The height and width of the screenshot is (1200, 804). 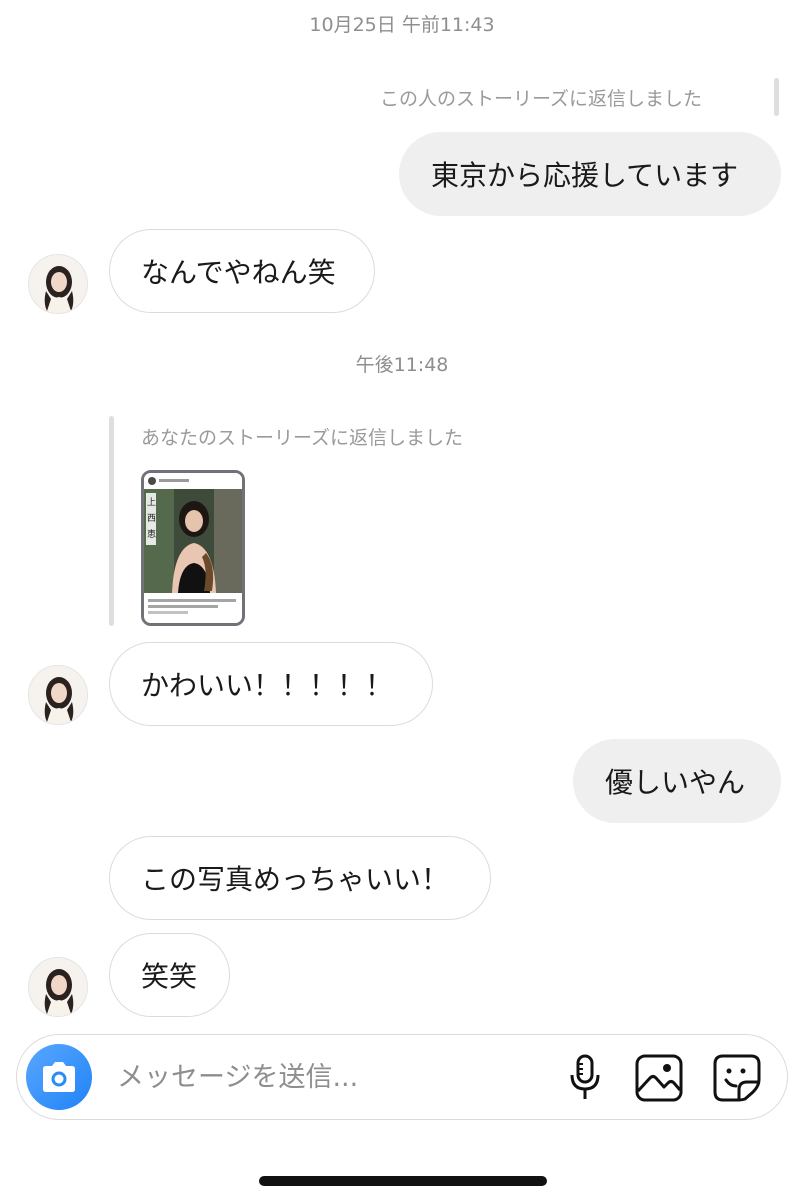 I want to click on timestamp: 午後11:48, so click(x=402, y=365).